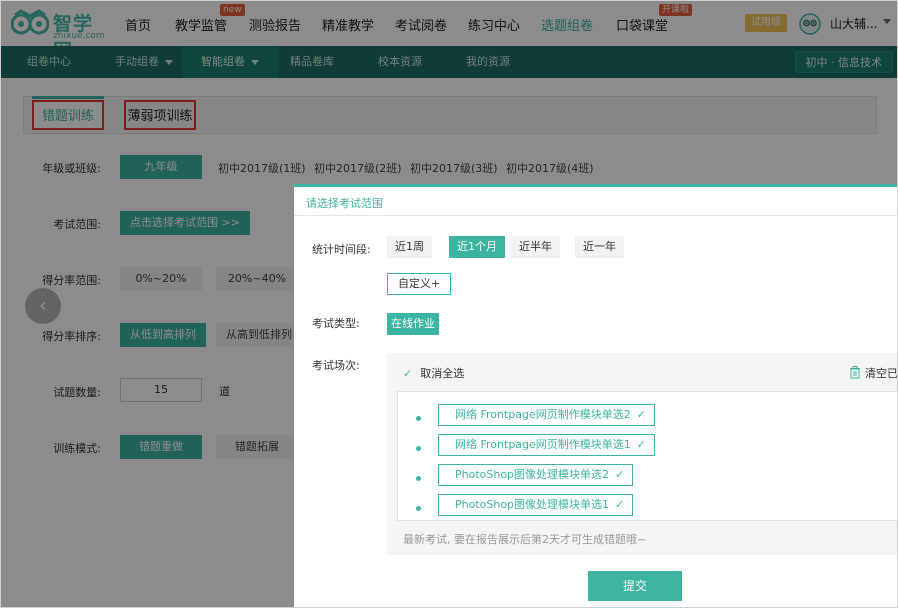 The image size is (898, 608). I want to click on exam-item-label: 网络 Frontpage网页制作模块单选1, so click(543, 444).